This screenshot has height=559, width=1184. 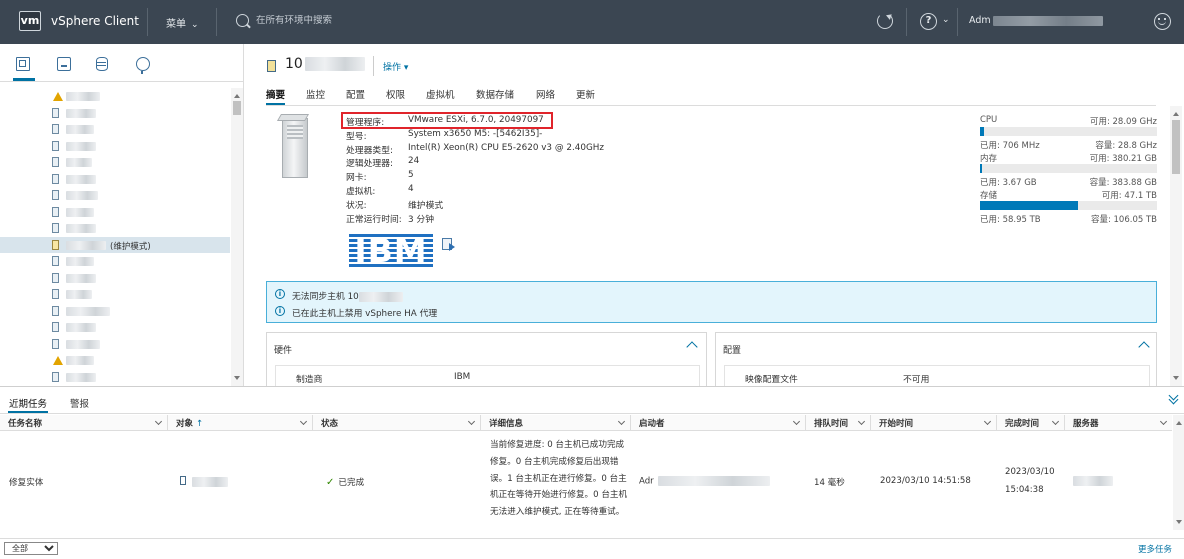 I want to click on column-start-time: 开始时间, so click(x=934, y=423).